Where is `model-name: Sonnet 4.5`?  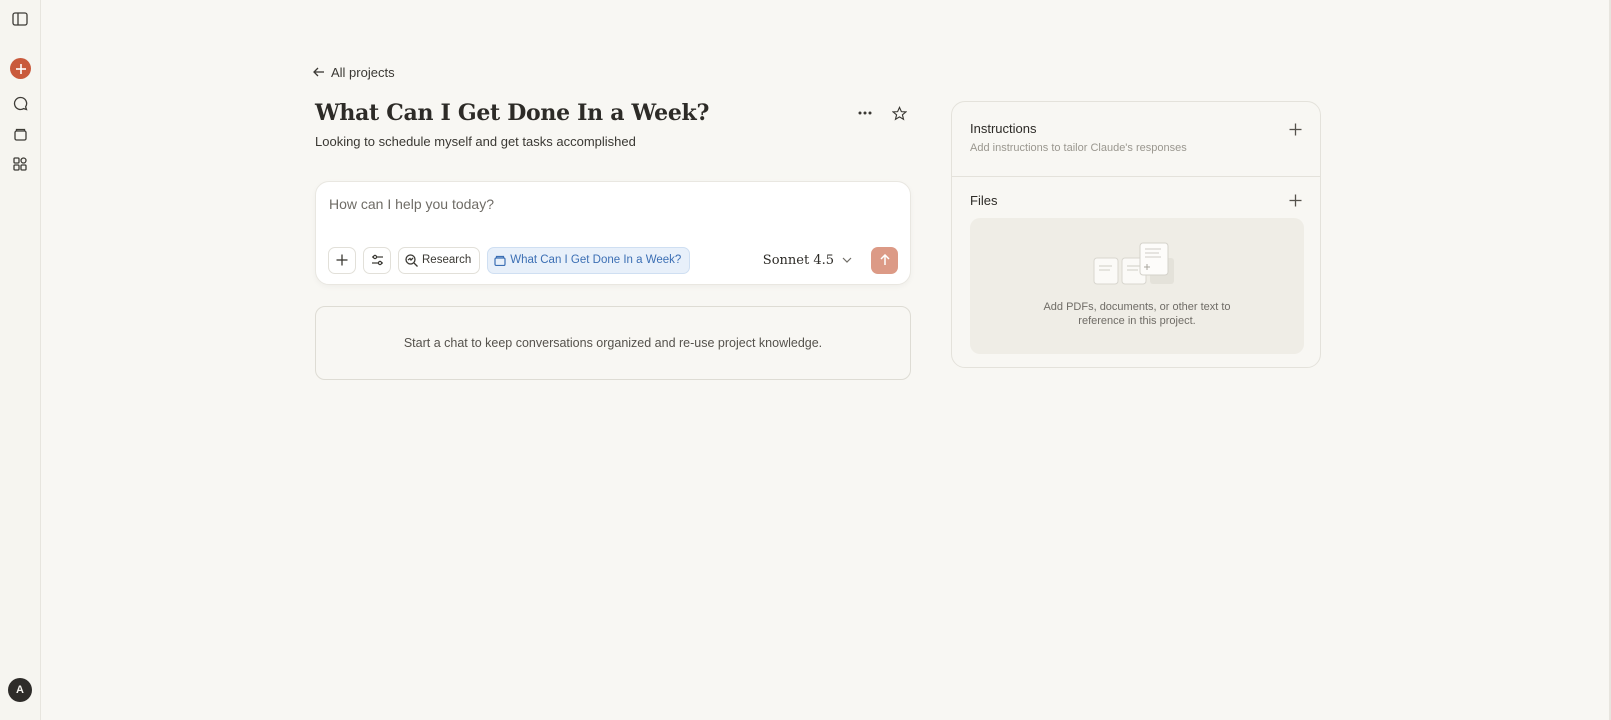
model-name: Sonnet 4.5 is located at coordinates (798, 260).